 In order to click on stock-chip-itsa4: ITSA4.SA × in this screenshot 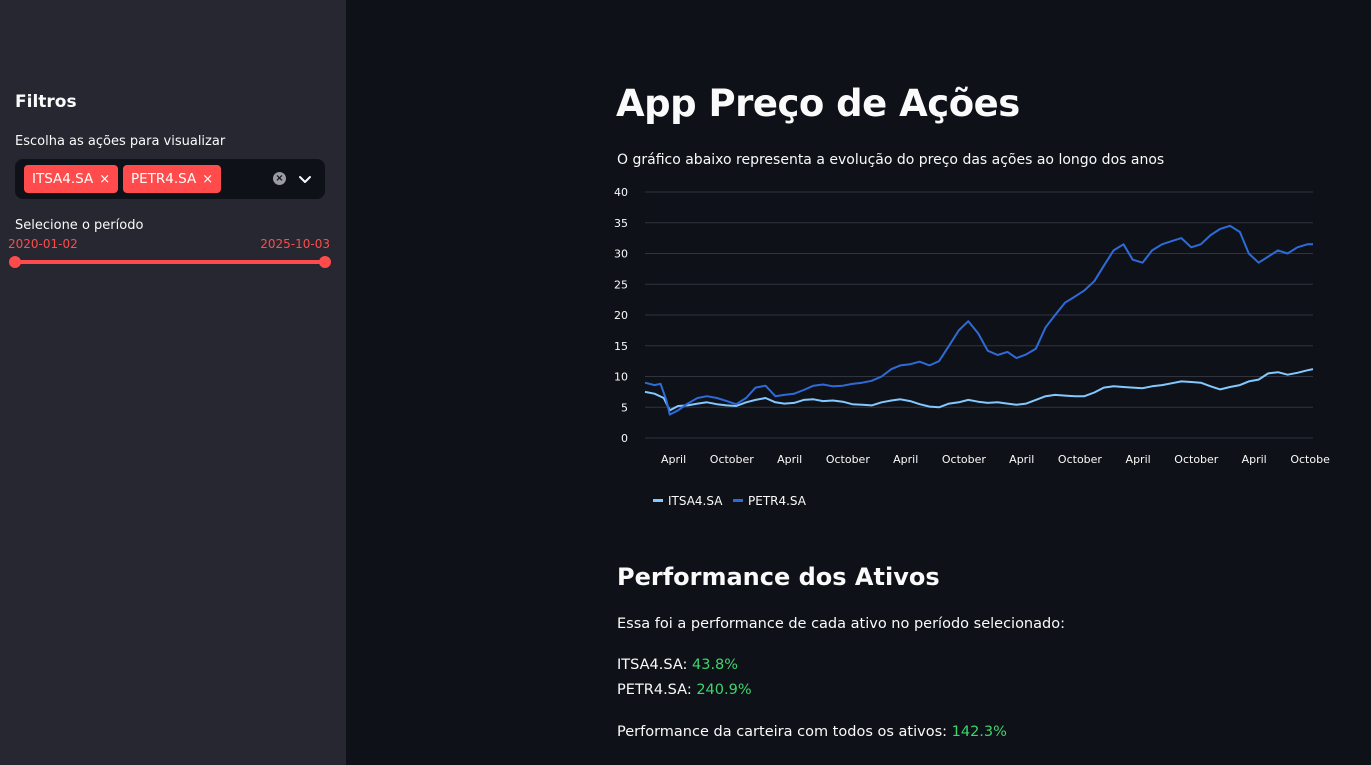, I will do `click(71, 179)`.